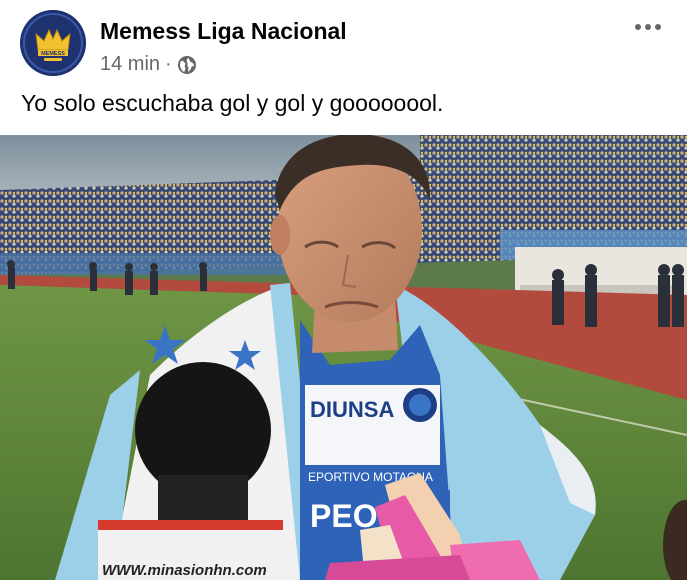 The height and width of the screenshot is (580, 687). I want to click on jersey-sponsor: DIUNSA, so click(352, 409).